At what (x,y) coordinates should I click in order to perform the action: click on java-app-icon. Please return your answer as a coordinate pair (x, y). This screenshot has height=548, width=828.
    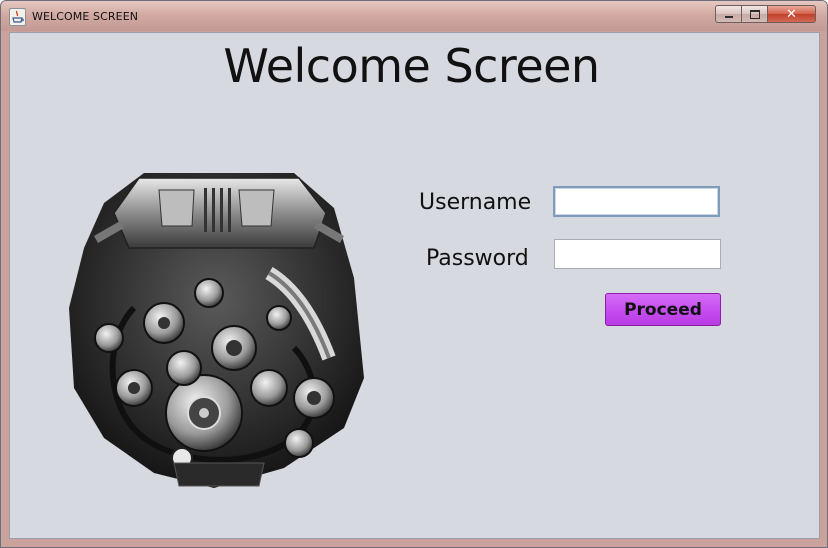
    Looking at the image, I should click on (17, 17).